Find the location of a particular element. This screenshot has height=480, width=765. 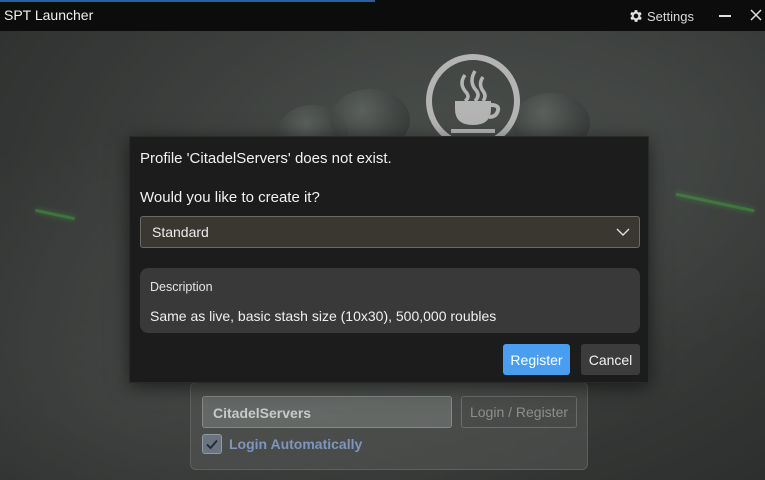

minimize-button is located at coordinates (725, 15).